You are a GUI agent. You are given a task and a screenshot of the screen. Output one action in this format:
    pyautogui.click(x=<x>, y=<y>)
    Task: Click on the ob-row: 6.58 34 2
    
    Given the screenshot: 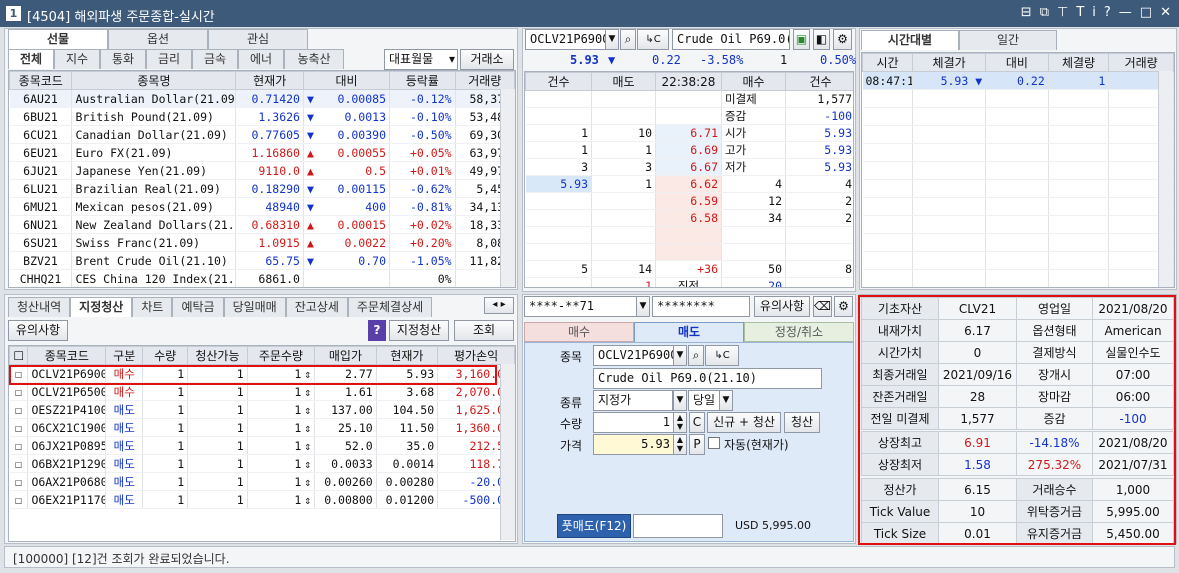 What is the action you would take?
    pyautogui.click(x=689, y=218)
    